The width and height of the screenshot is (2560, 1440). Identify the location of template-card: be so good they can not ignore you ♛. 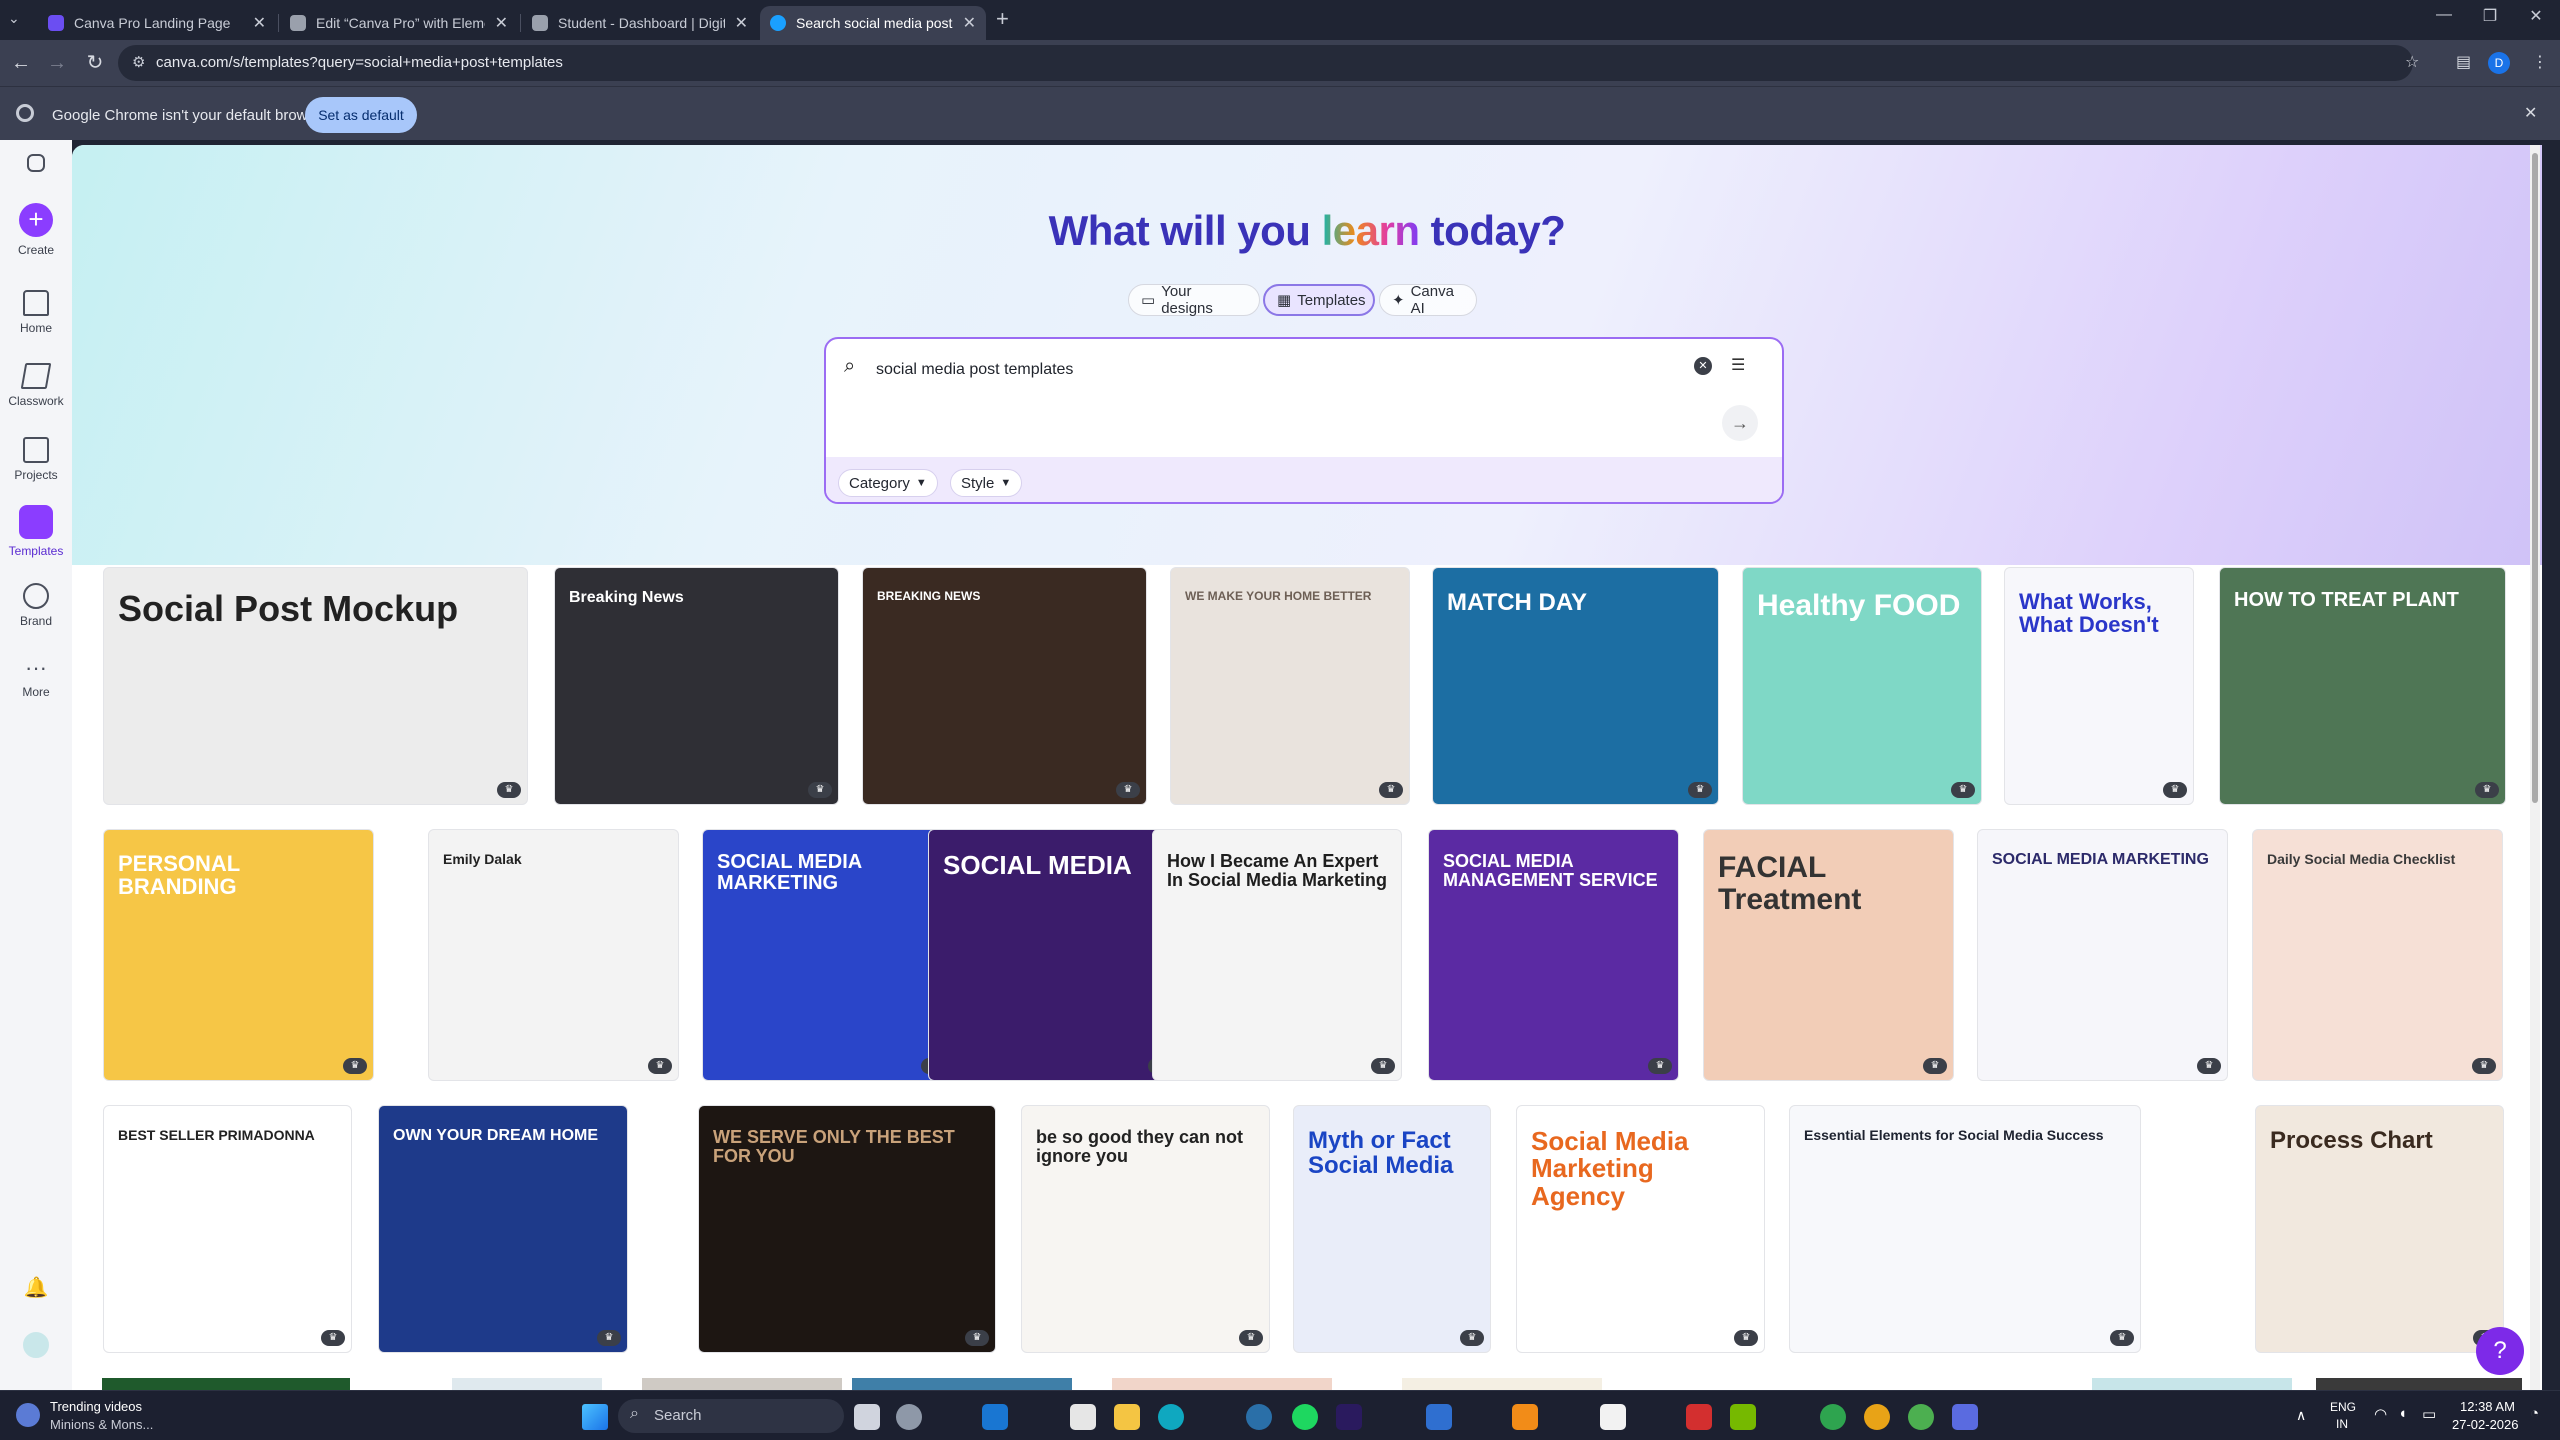
(1145, 1229).